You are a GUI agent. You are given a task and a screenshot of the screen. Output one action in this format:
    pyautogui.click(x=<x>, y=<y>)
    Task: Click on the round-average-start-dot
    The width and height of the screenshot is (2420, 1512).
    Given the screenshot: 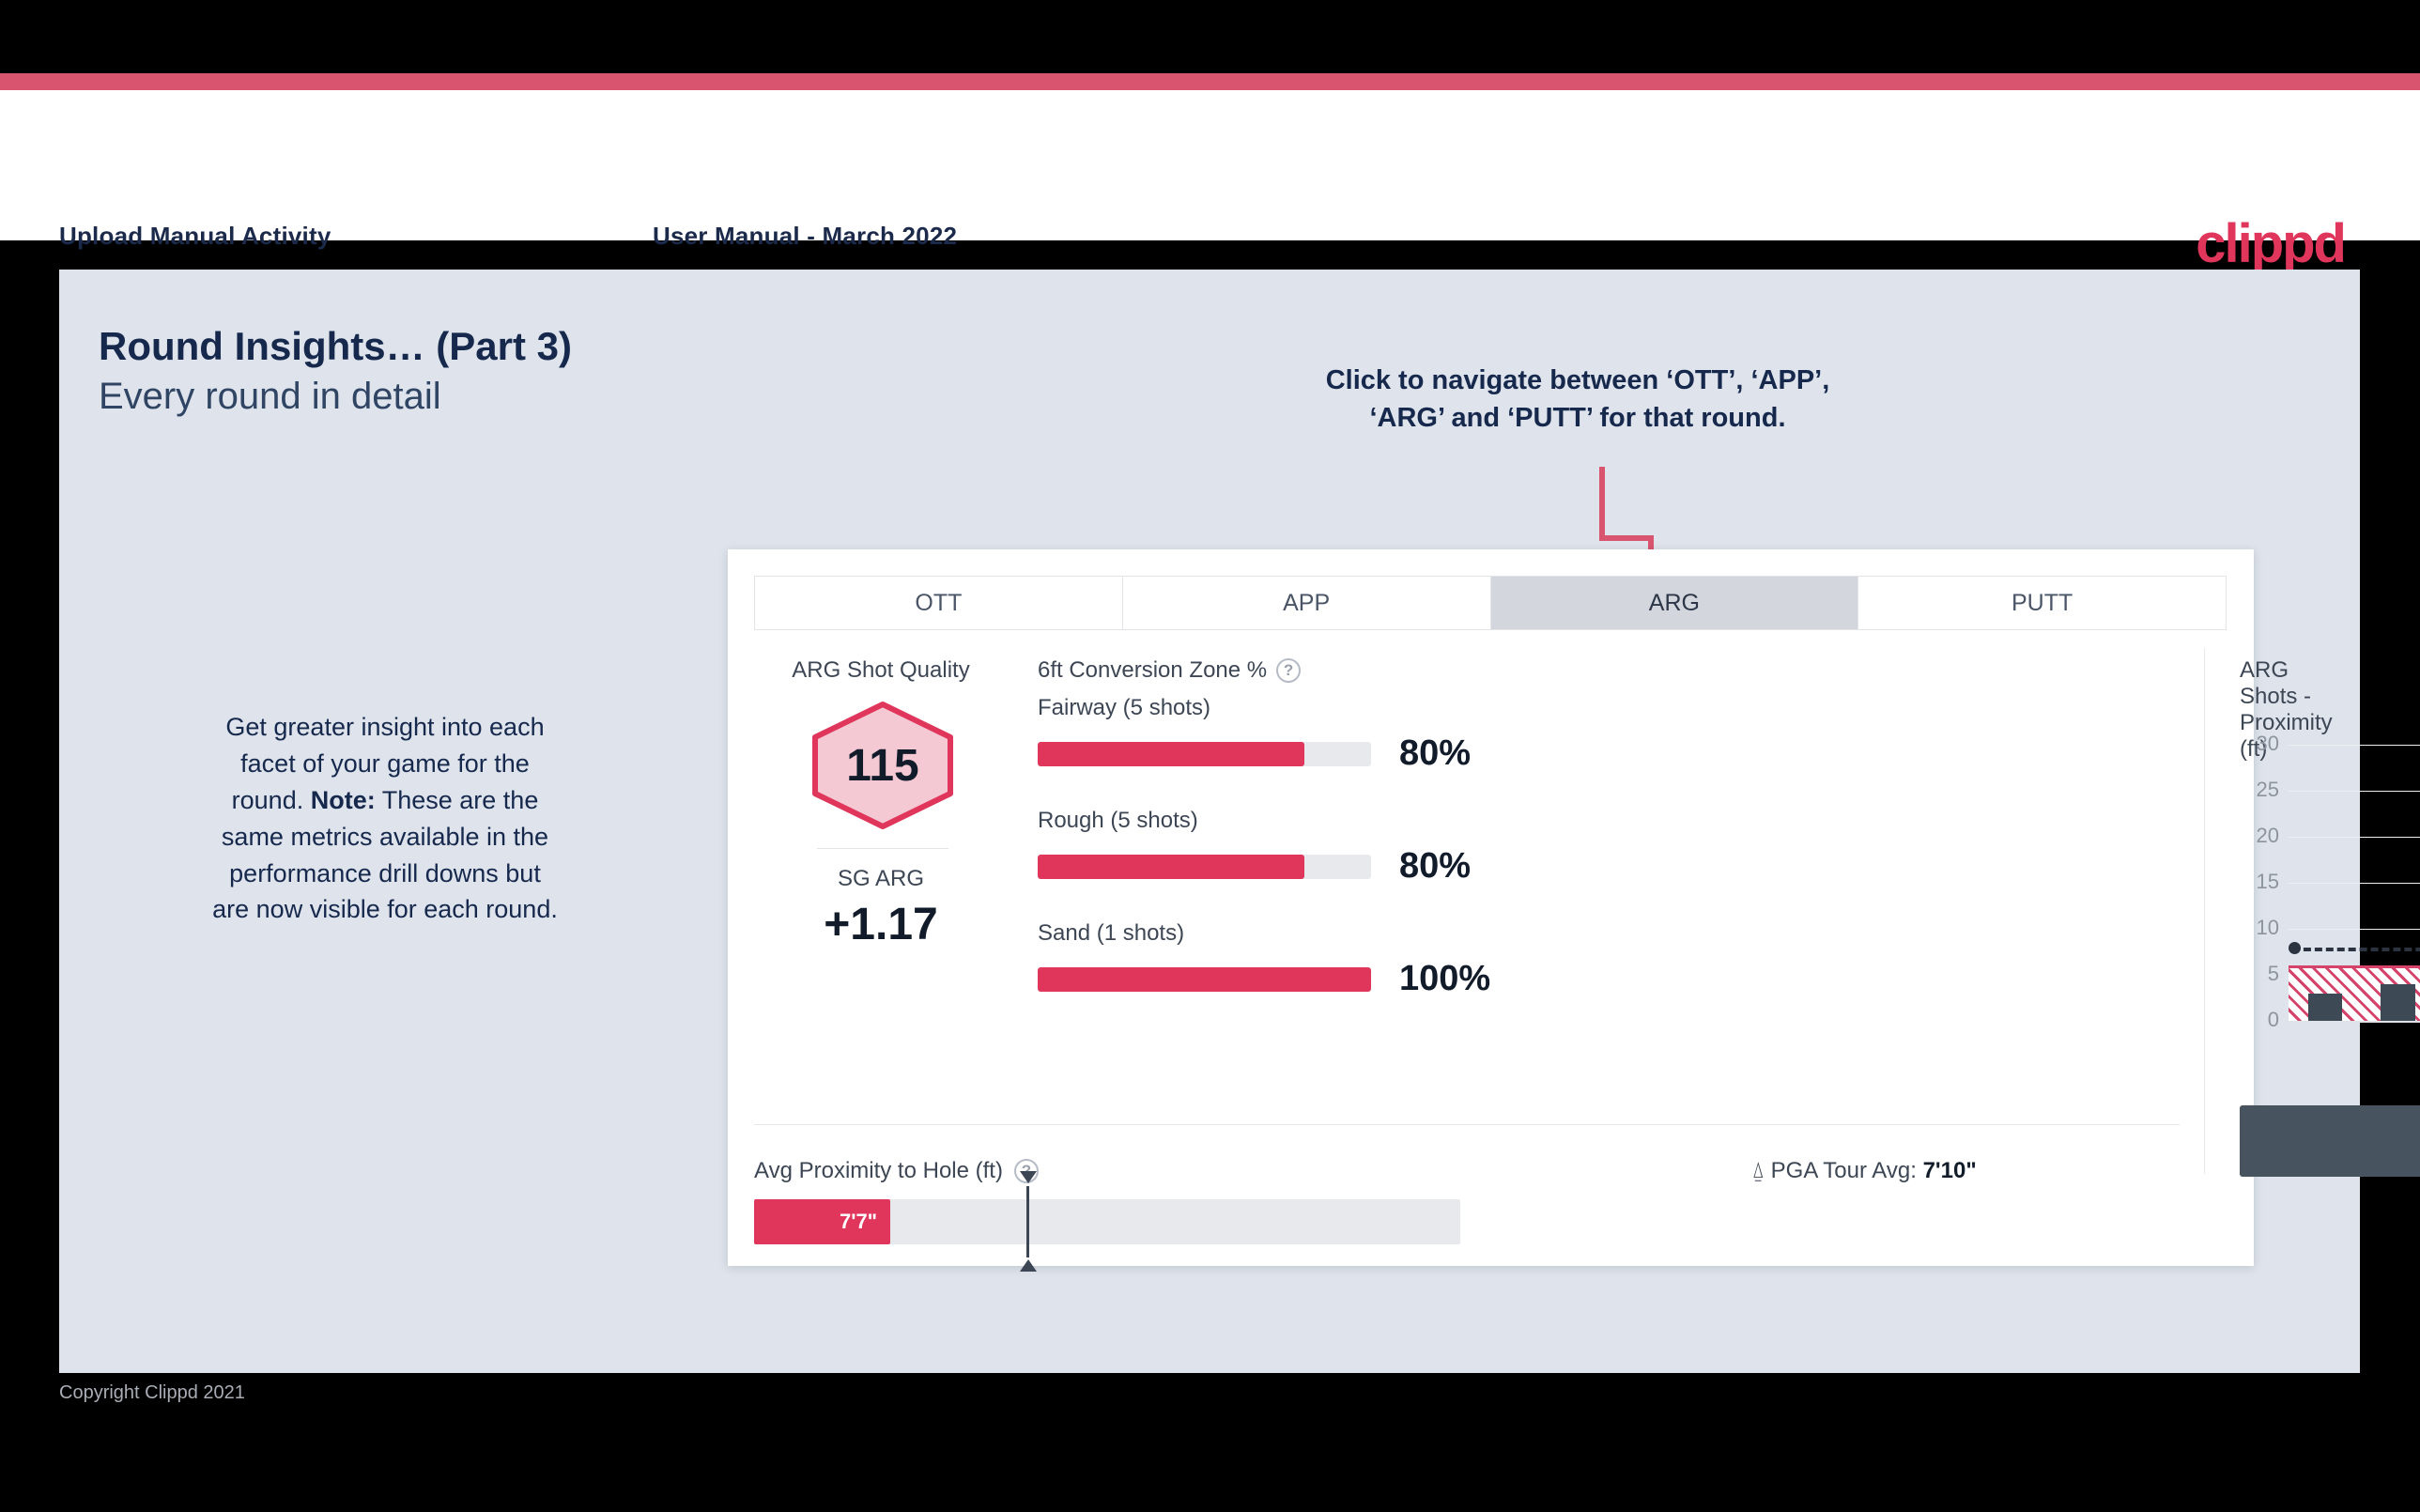 What is the action you would take?
    pyautogui.click(x=2295, y=947)
    